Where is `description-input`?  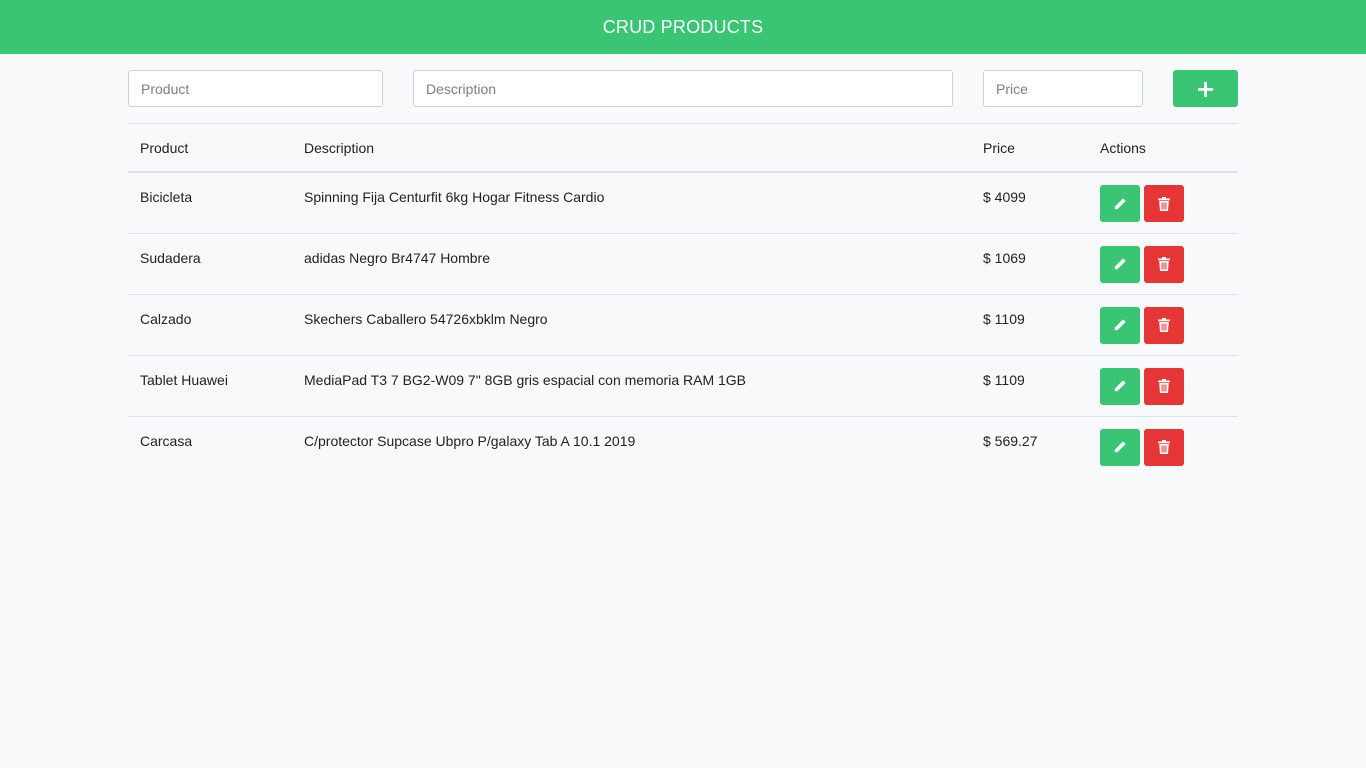 description-input is located at coordinates (683, 88).